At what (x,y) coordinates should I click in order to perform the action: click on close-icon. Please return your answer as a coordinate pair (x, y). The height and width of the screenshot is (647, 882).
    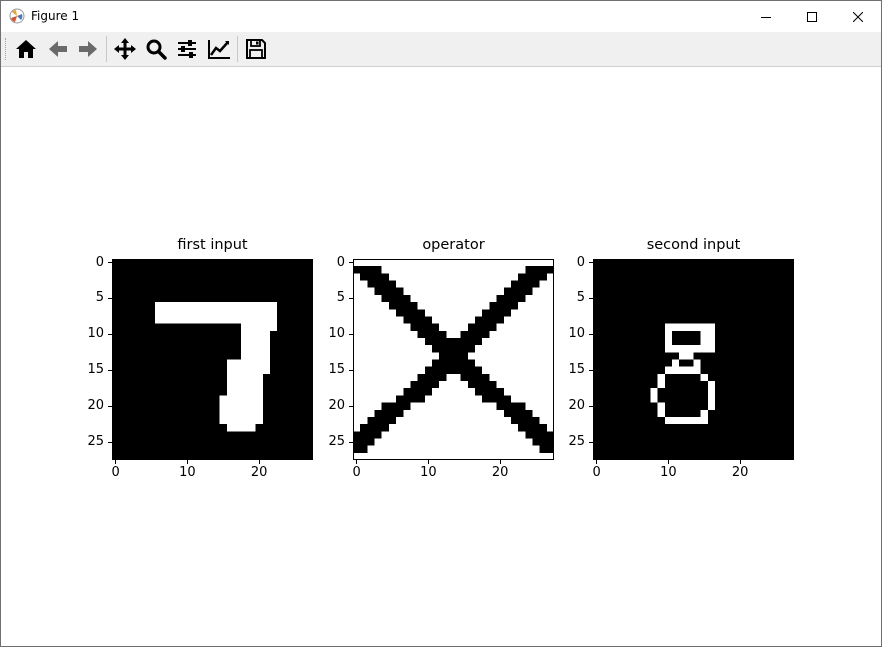
    Looking at the image, I should click on (858, 16).